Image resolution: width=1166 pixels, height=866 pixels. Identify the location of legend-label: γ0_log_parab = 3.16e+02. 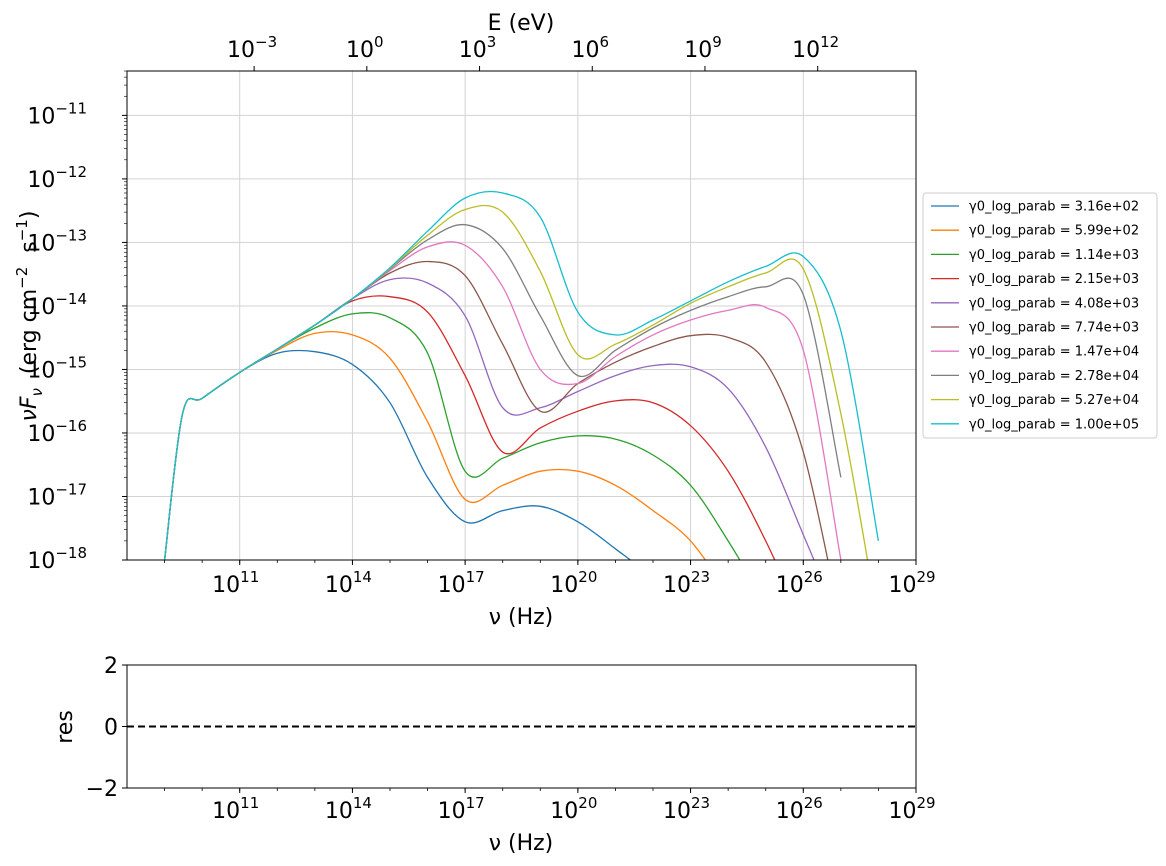
(1054, 207).